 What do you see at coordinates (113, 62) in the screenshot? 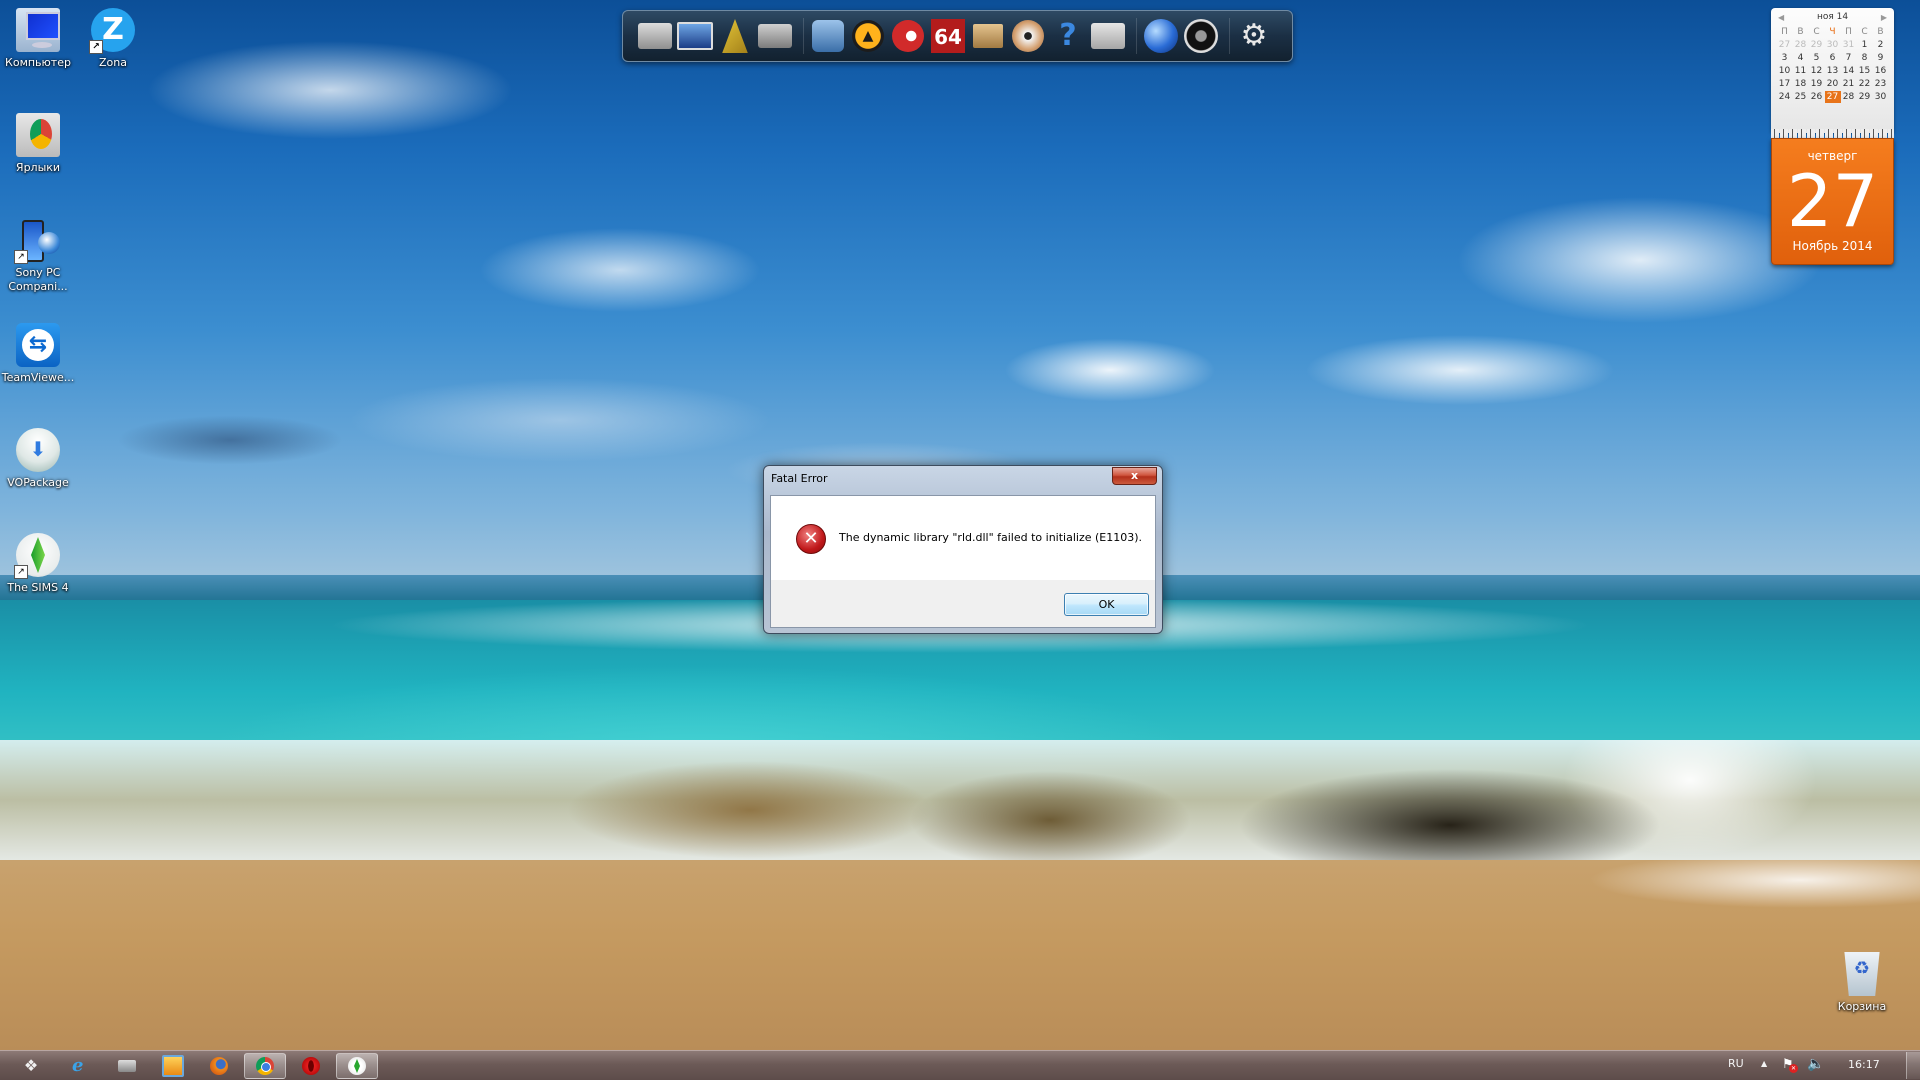
I see `desktop-icon-label: Zona` at bounding box center [113, 62].